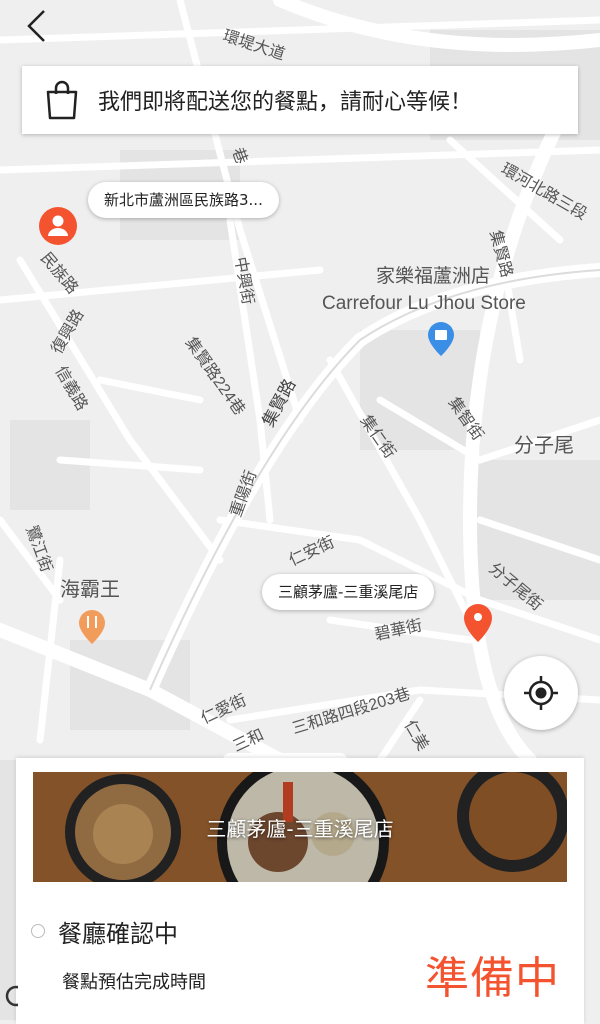 The height and width of the screenshot is (1024, 600). Describe the element at coordinates (424, 303) in the screenshot. I see `poi-carrefour-en: Carrefour Lu Jhou Store` at that location.